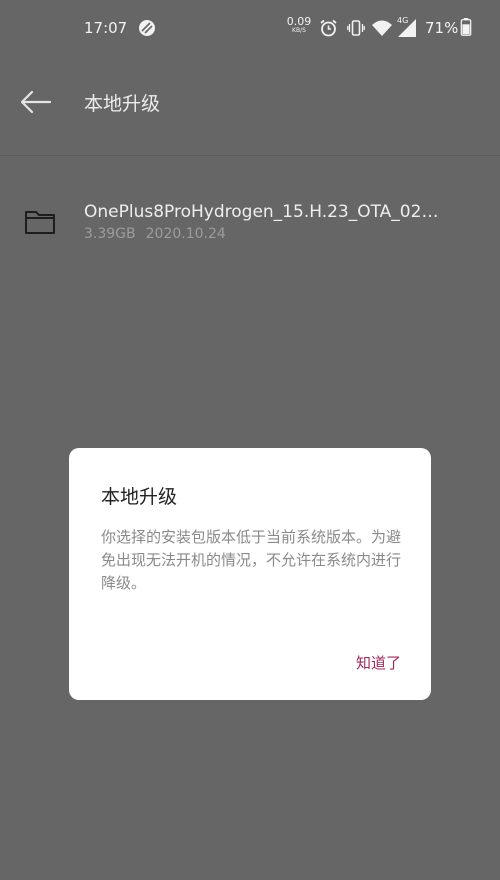 The height and width of the screenshot is (880, 500). I want to click on battery-icon, so click(466, 27).